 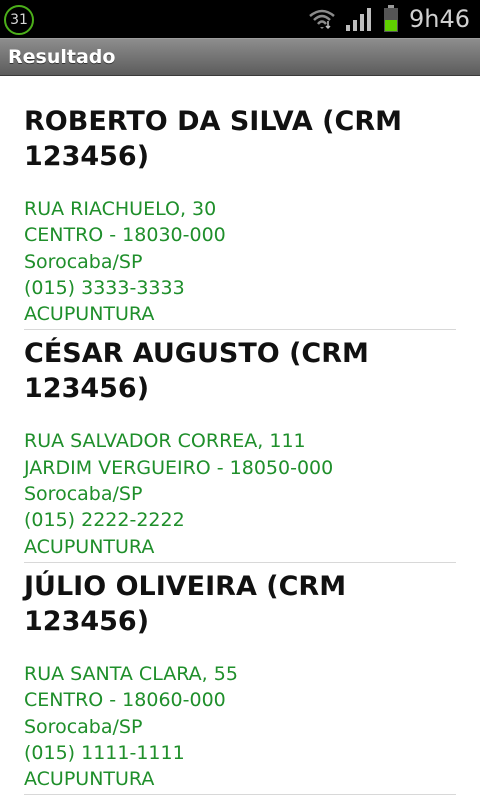 I want to click on district-zip: CENTRO - 18060-000, so click(x=125, y=700).